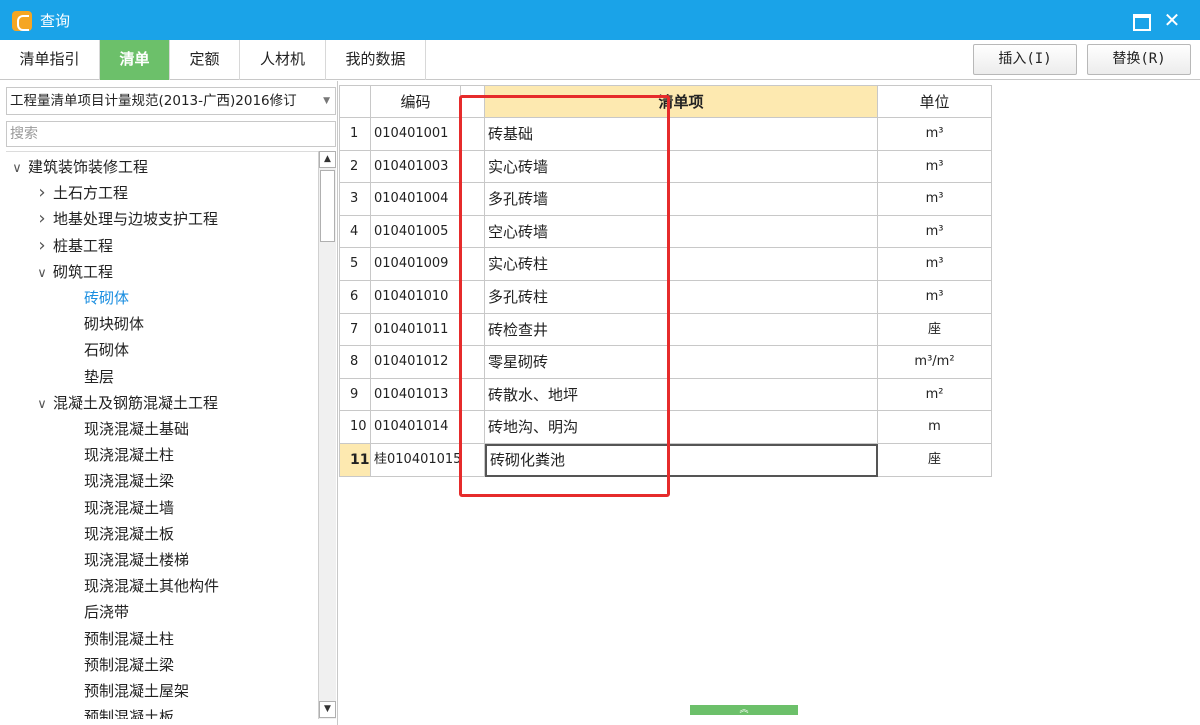  What do you see at coordinates (99, 377) in the screenshot?
I see `tree-item: 垫层` at bounding box center [99, 377].